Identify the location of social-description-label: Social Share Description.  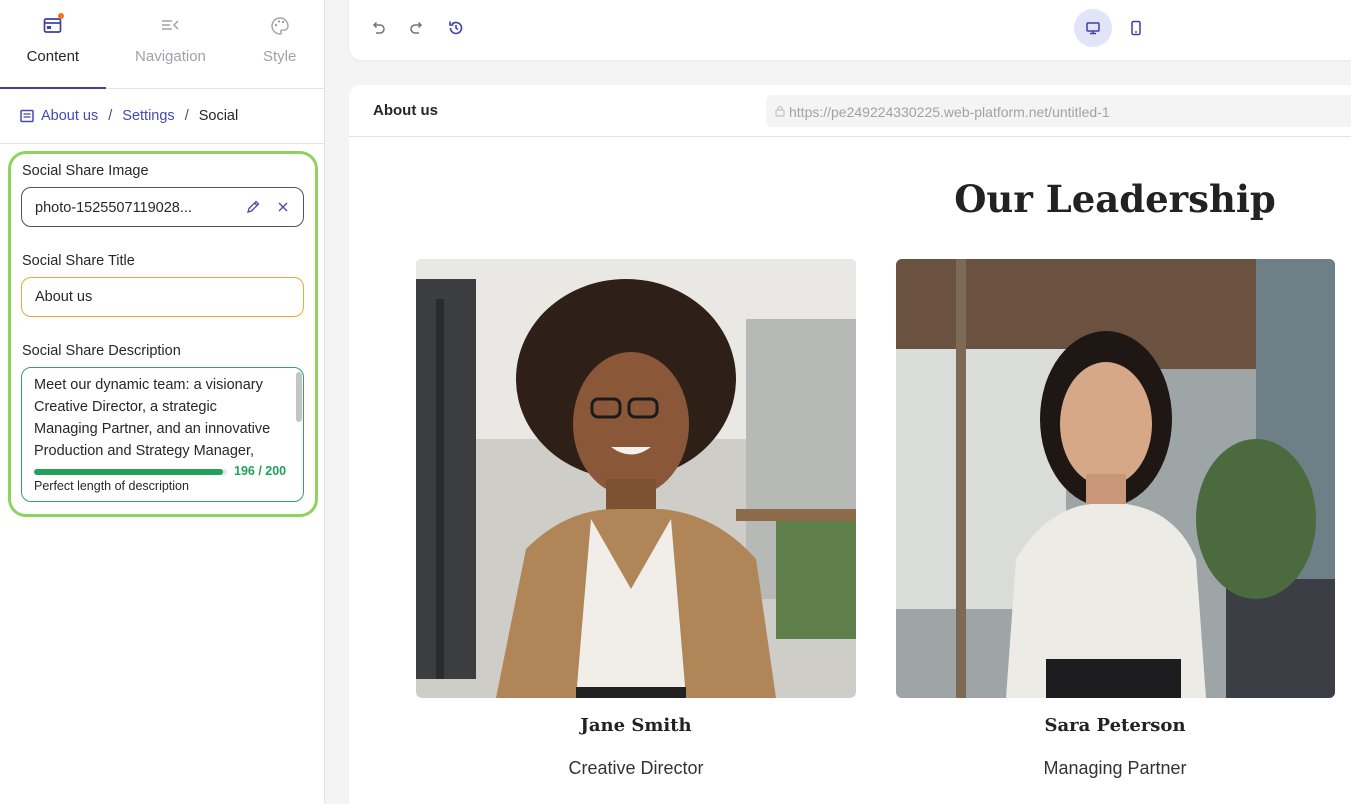
(101, 351).